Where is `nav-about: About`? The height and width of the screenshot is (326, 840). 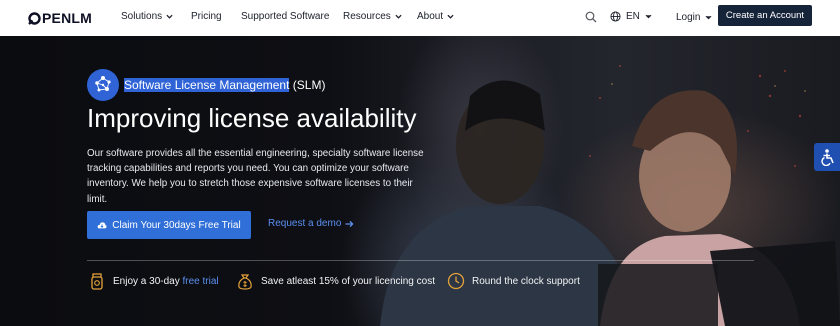
nav-about: About is located at coordinates (435, 16).